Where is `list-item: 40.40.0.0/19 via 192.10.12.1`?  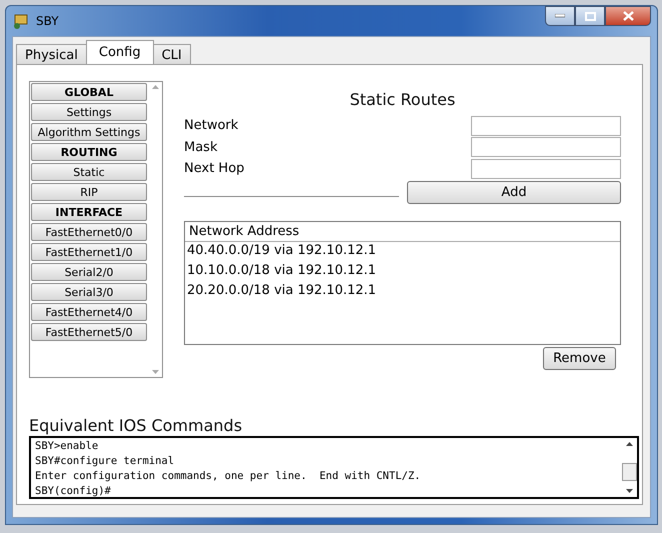
list-item: 40.40.0.0/19 via 192.10.12.1 is located at coordinates (402, 252).